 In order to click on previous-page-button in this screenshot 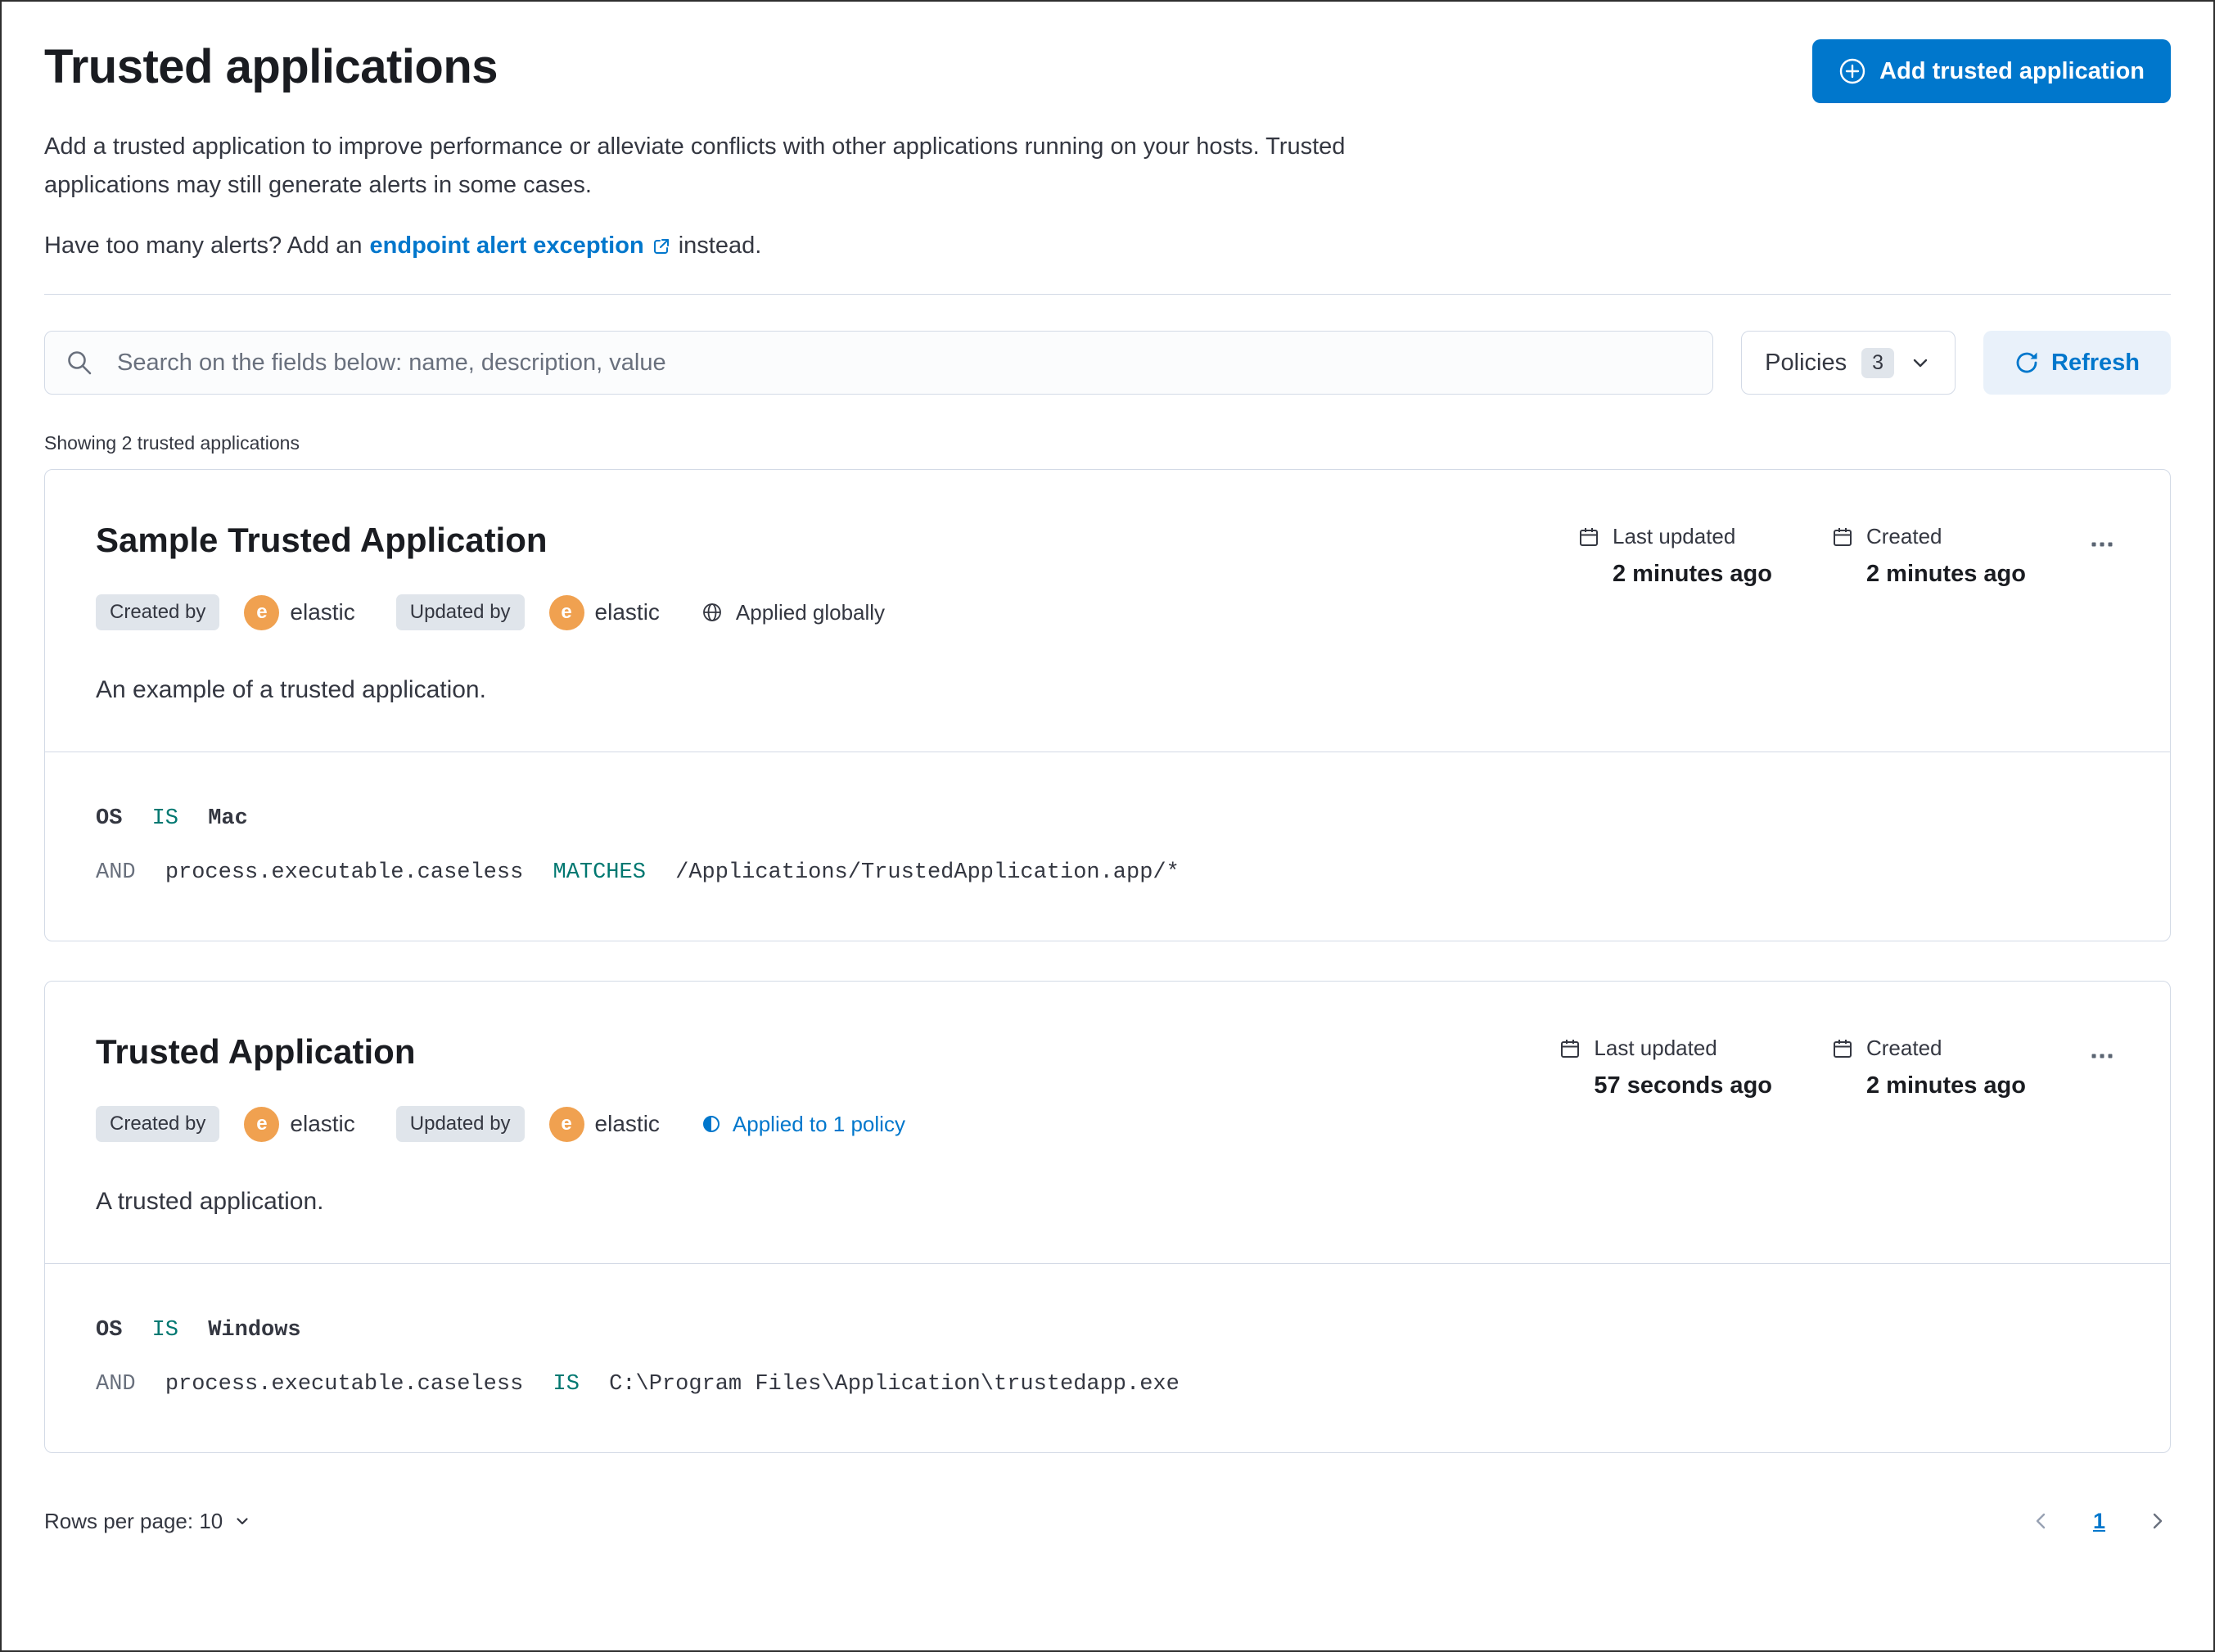, I will do `click(2041, 1521)`.